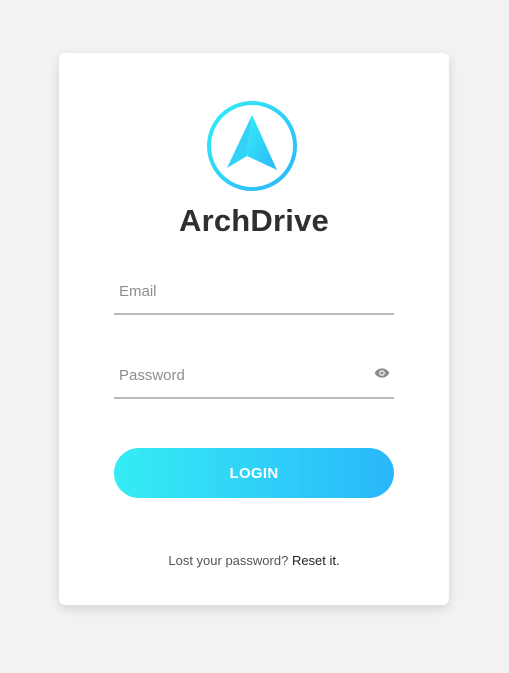 The image size is (509, 673). What do you see at coordinates (254, 220) in the screenshot?
I see `brand-title: ArchDrive` at bounding box center [254, 220].